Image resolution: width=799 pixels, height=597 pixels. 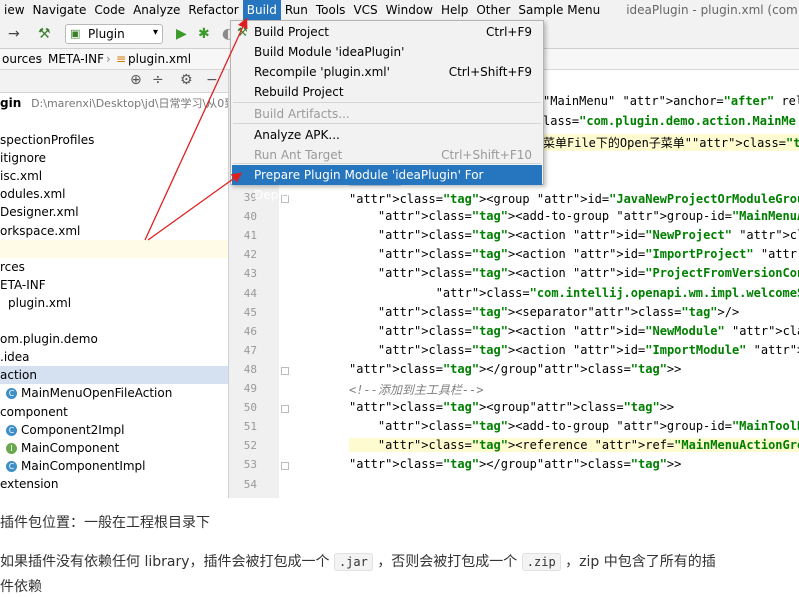 What do you see at coordinates (296, 10) in the screenshot?
I see `menu-run: Run` at bounding box center [296, 10].